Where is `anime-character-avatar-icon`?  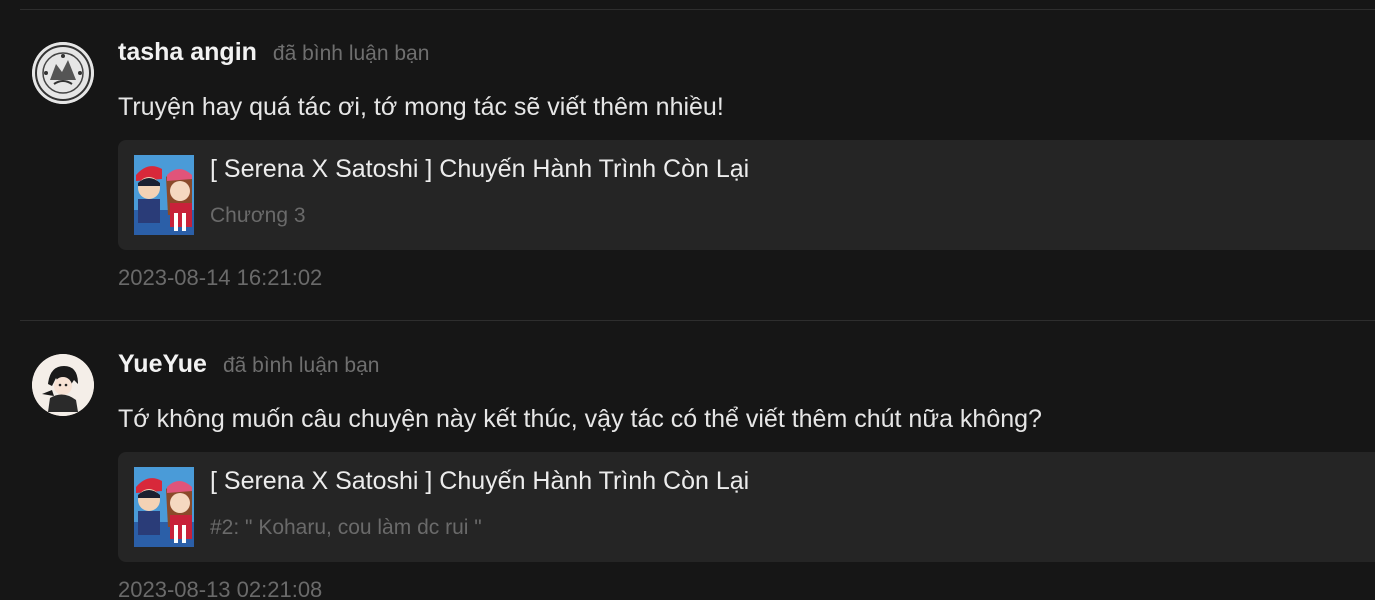
anime-character-avatar-icon is located at coordinates (63, 385).